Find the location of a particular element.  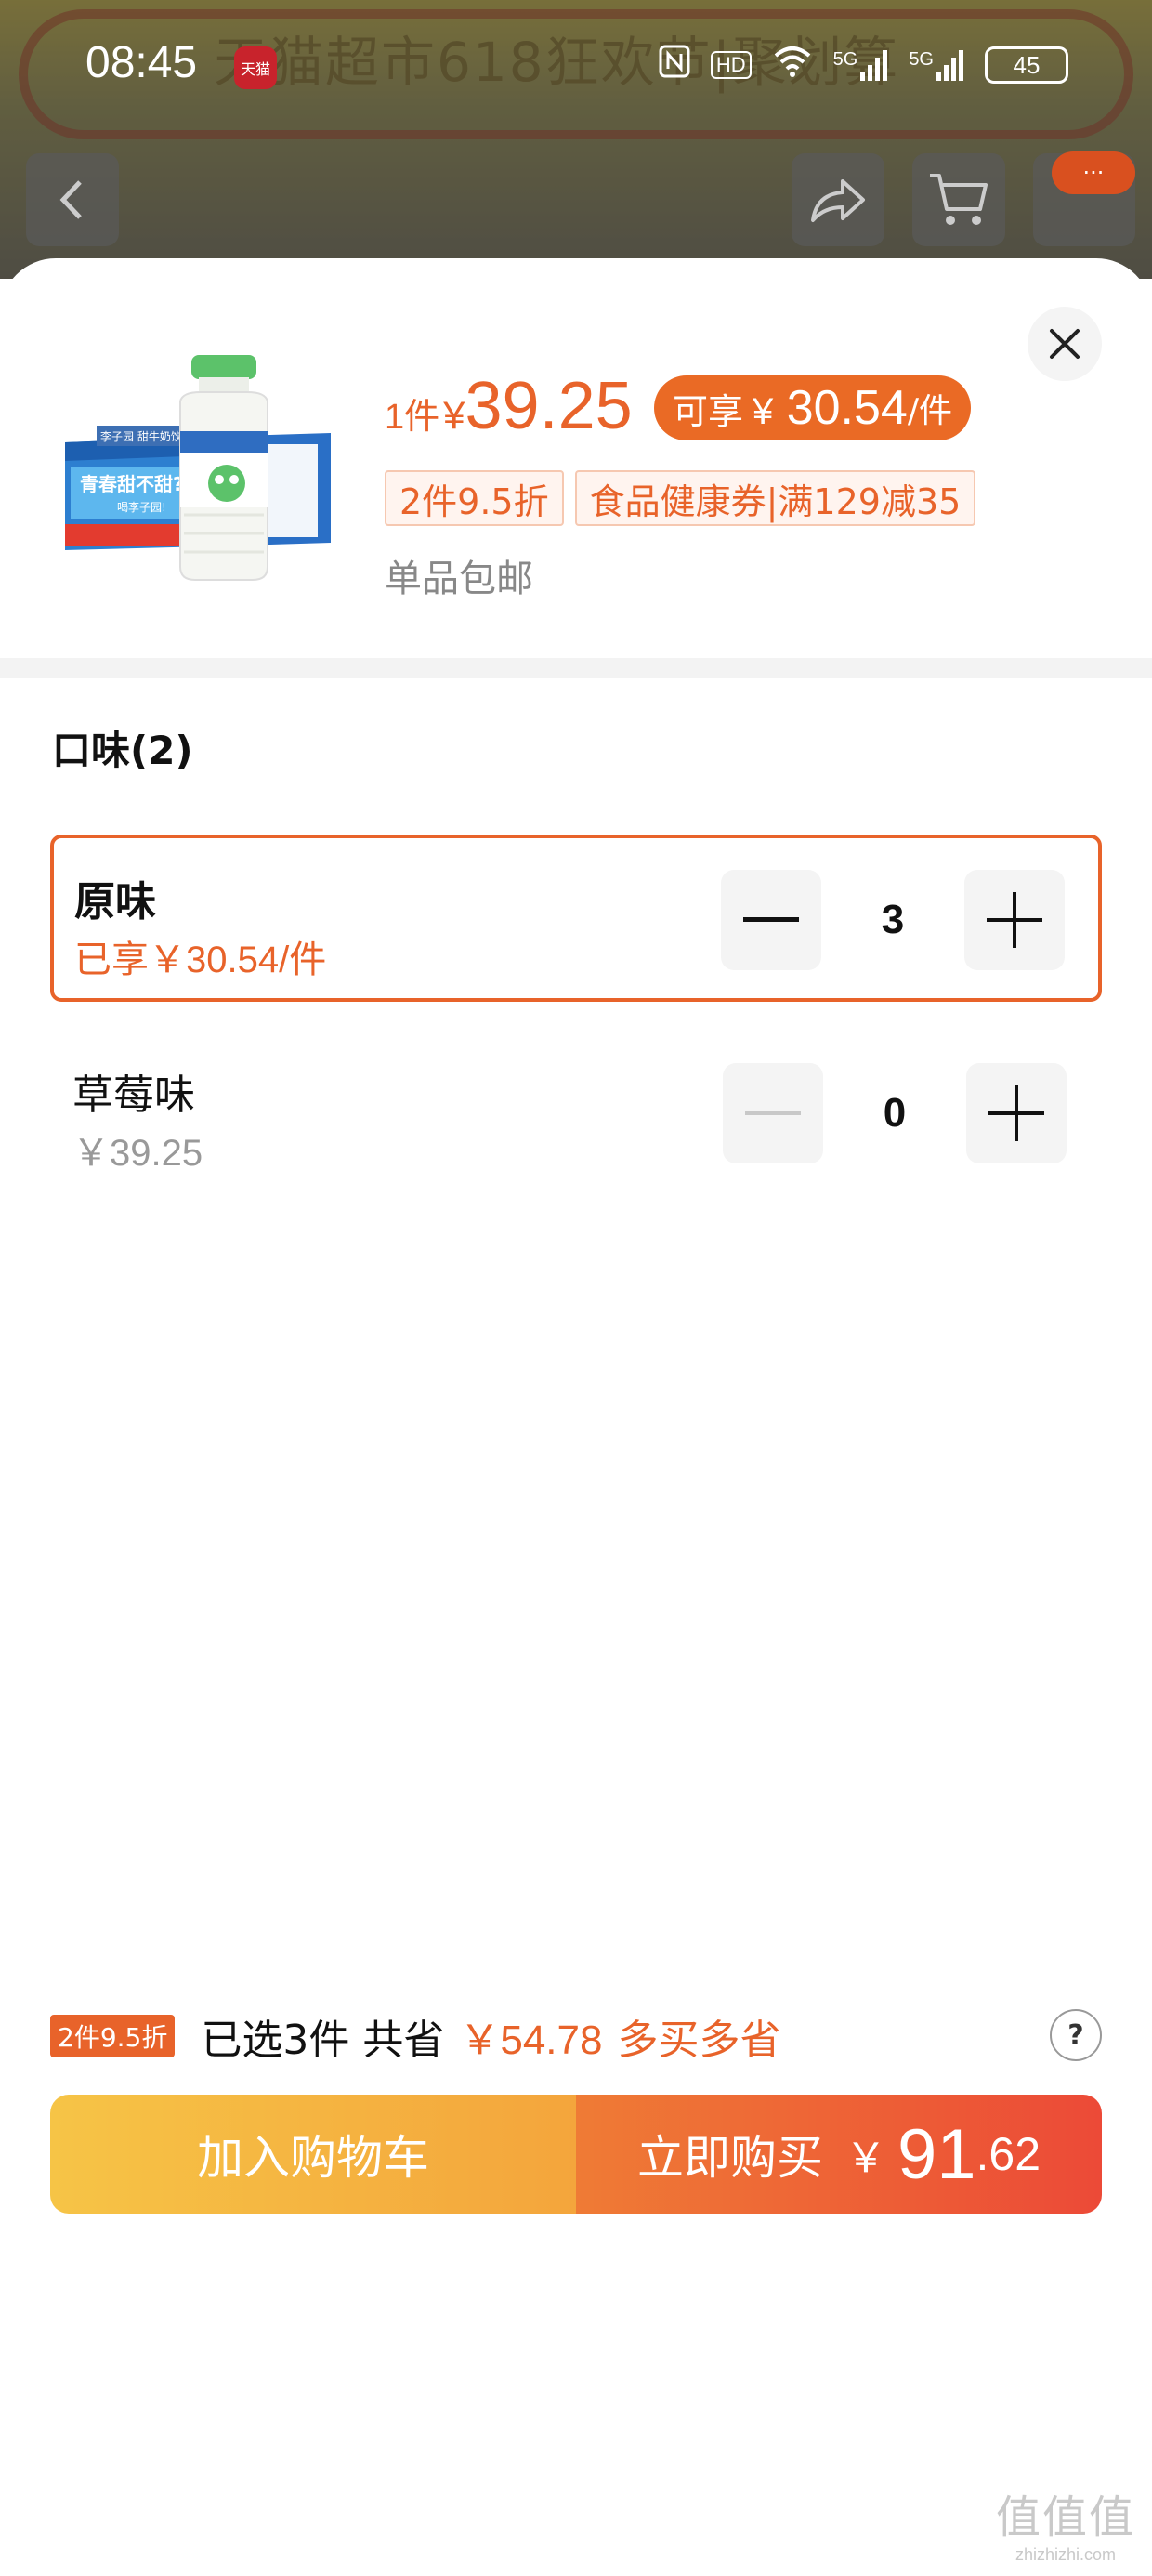

cart-button is located at coordinates (958, 199).